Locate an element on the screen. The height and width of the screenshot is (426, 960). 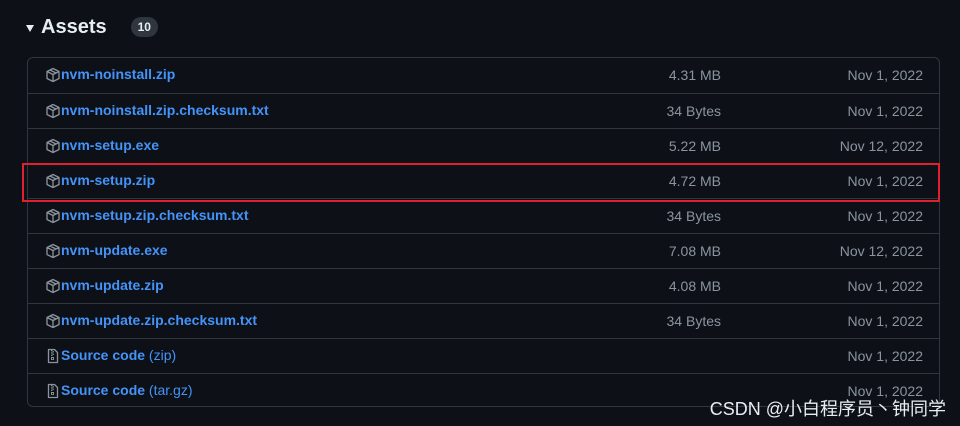
asset-extension: (tar.gz) is located at coordinates (169, 390).